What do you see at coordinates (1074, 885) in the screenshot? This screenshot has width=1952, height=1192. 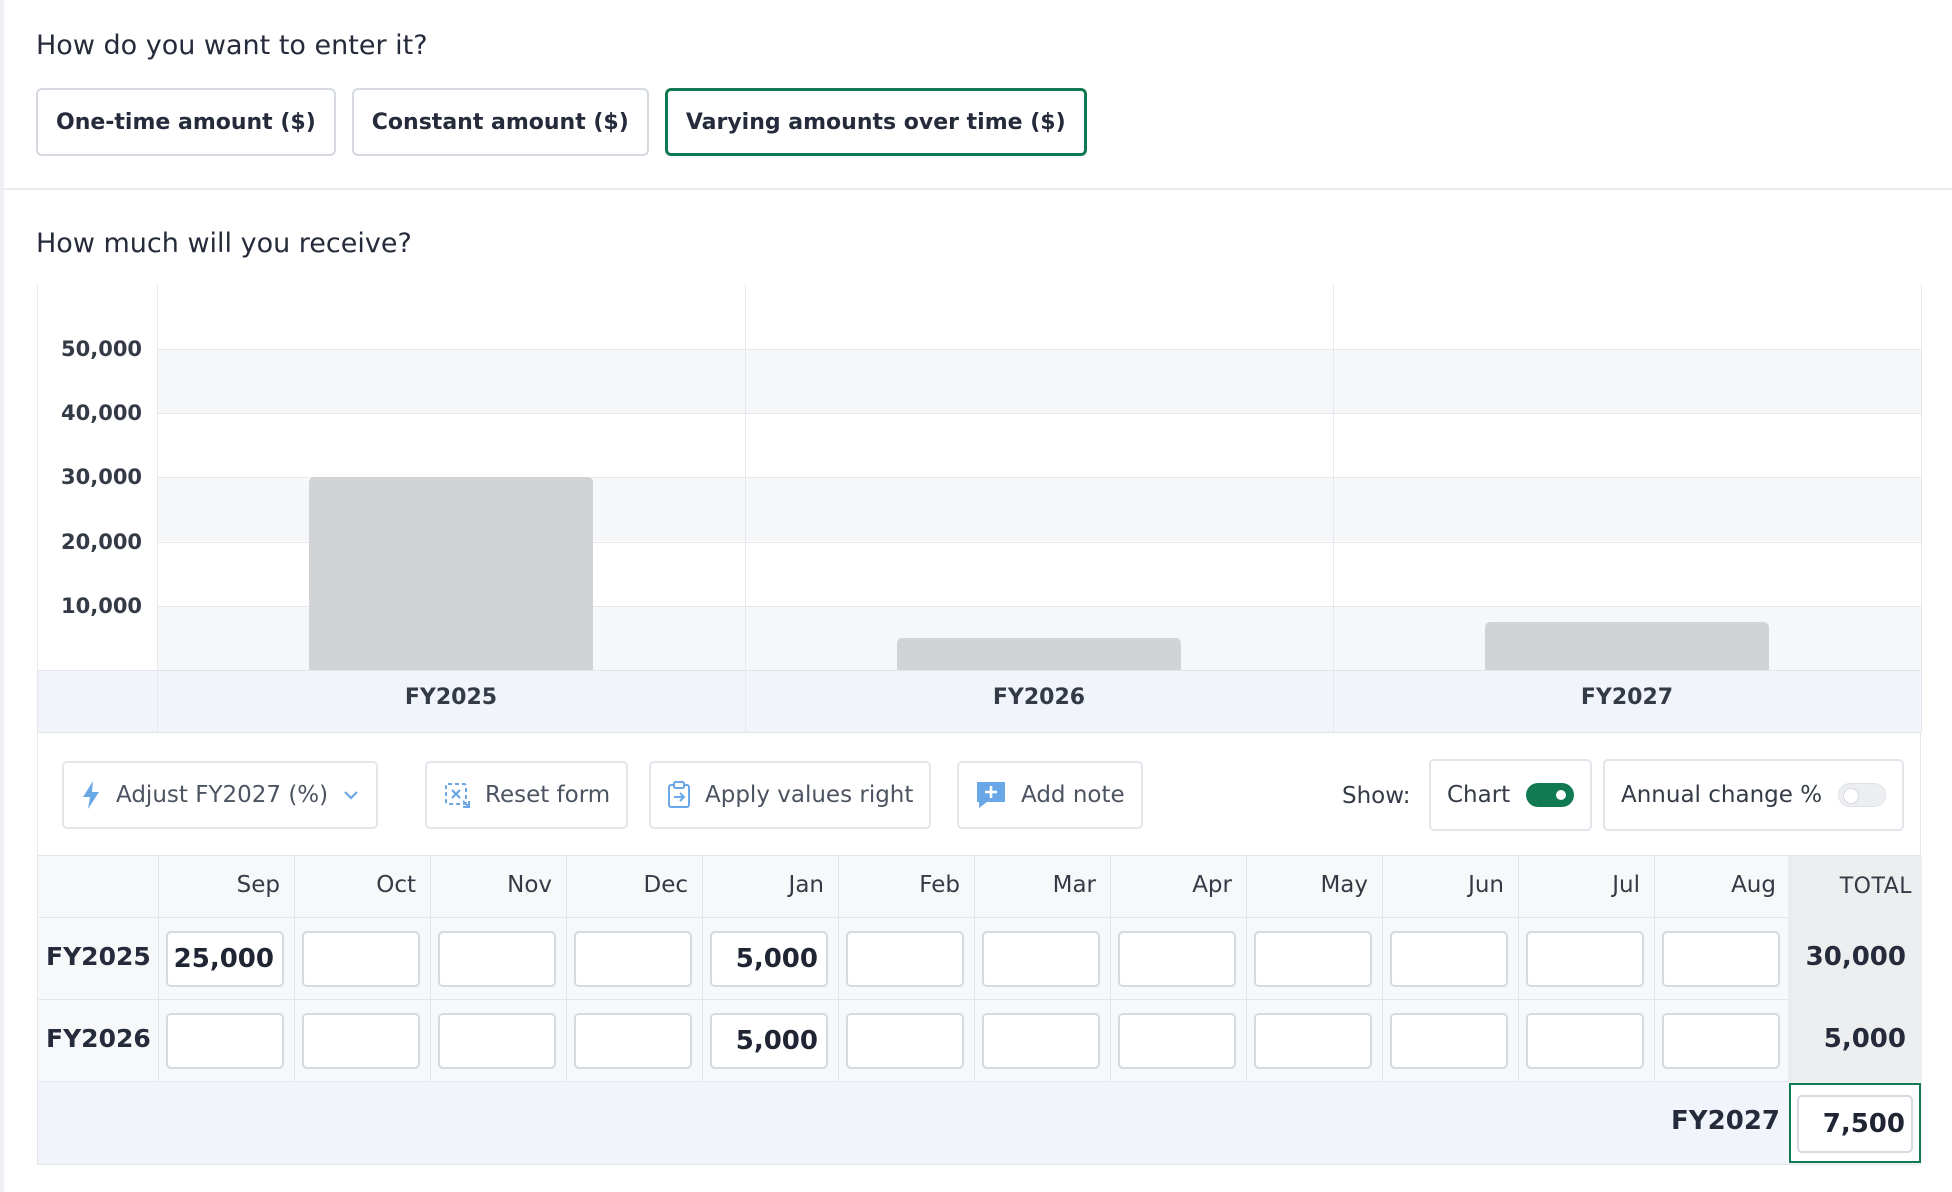 I see `month-header-mar: Mar` at bounding box center [1074, 885].